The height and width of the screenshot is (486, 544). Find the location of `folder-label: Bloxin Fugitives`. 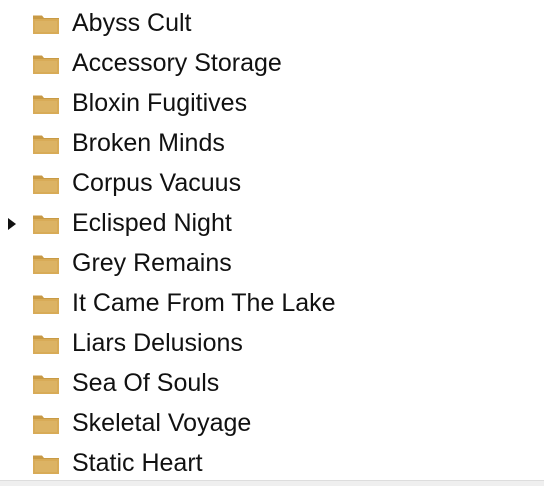

folder-label: Bloxin Fugitives is located at coordinates (160, 103).